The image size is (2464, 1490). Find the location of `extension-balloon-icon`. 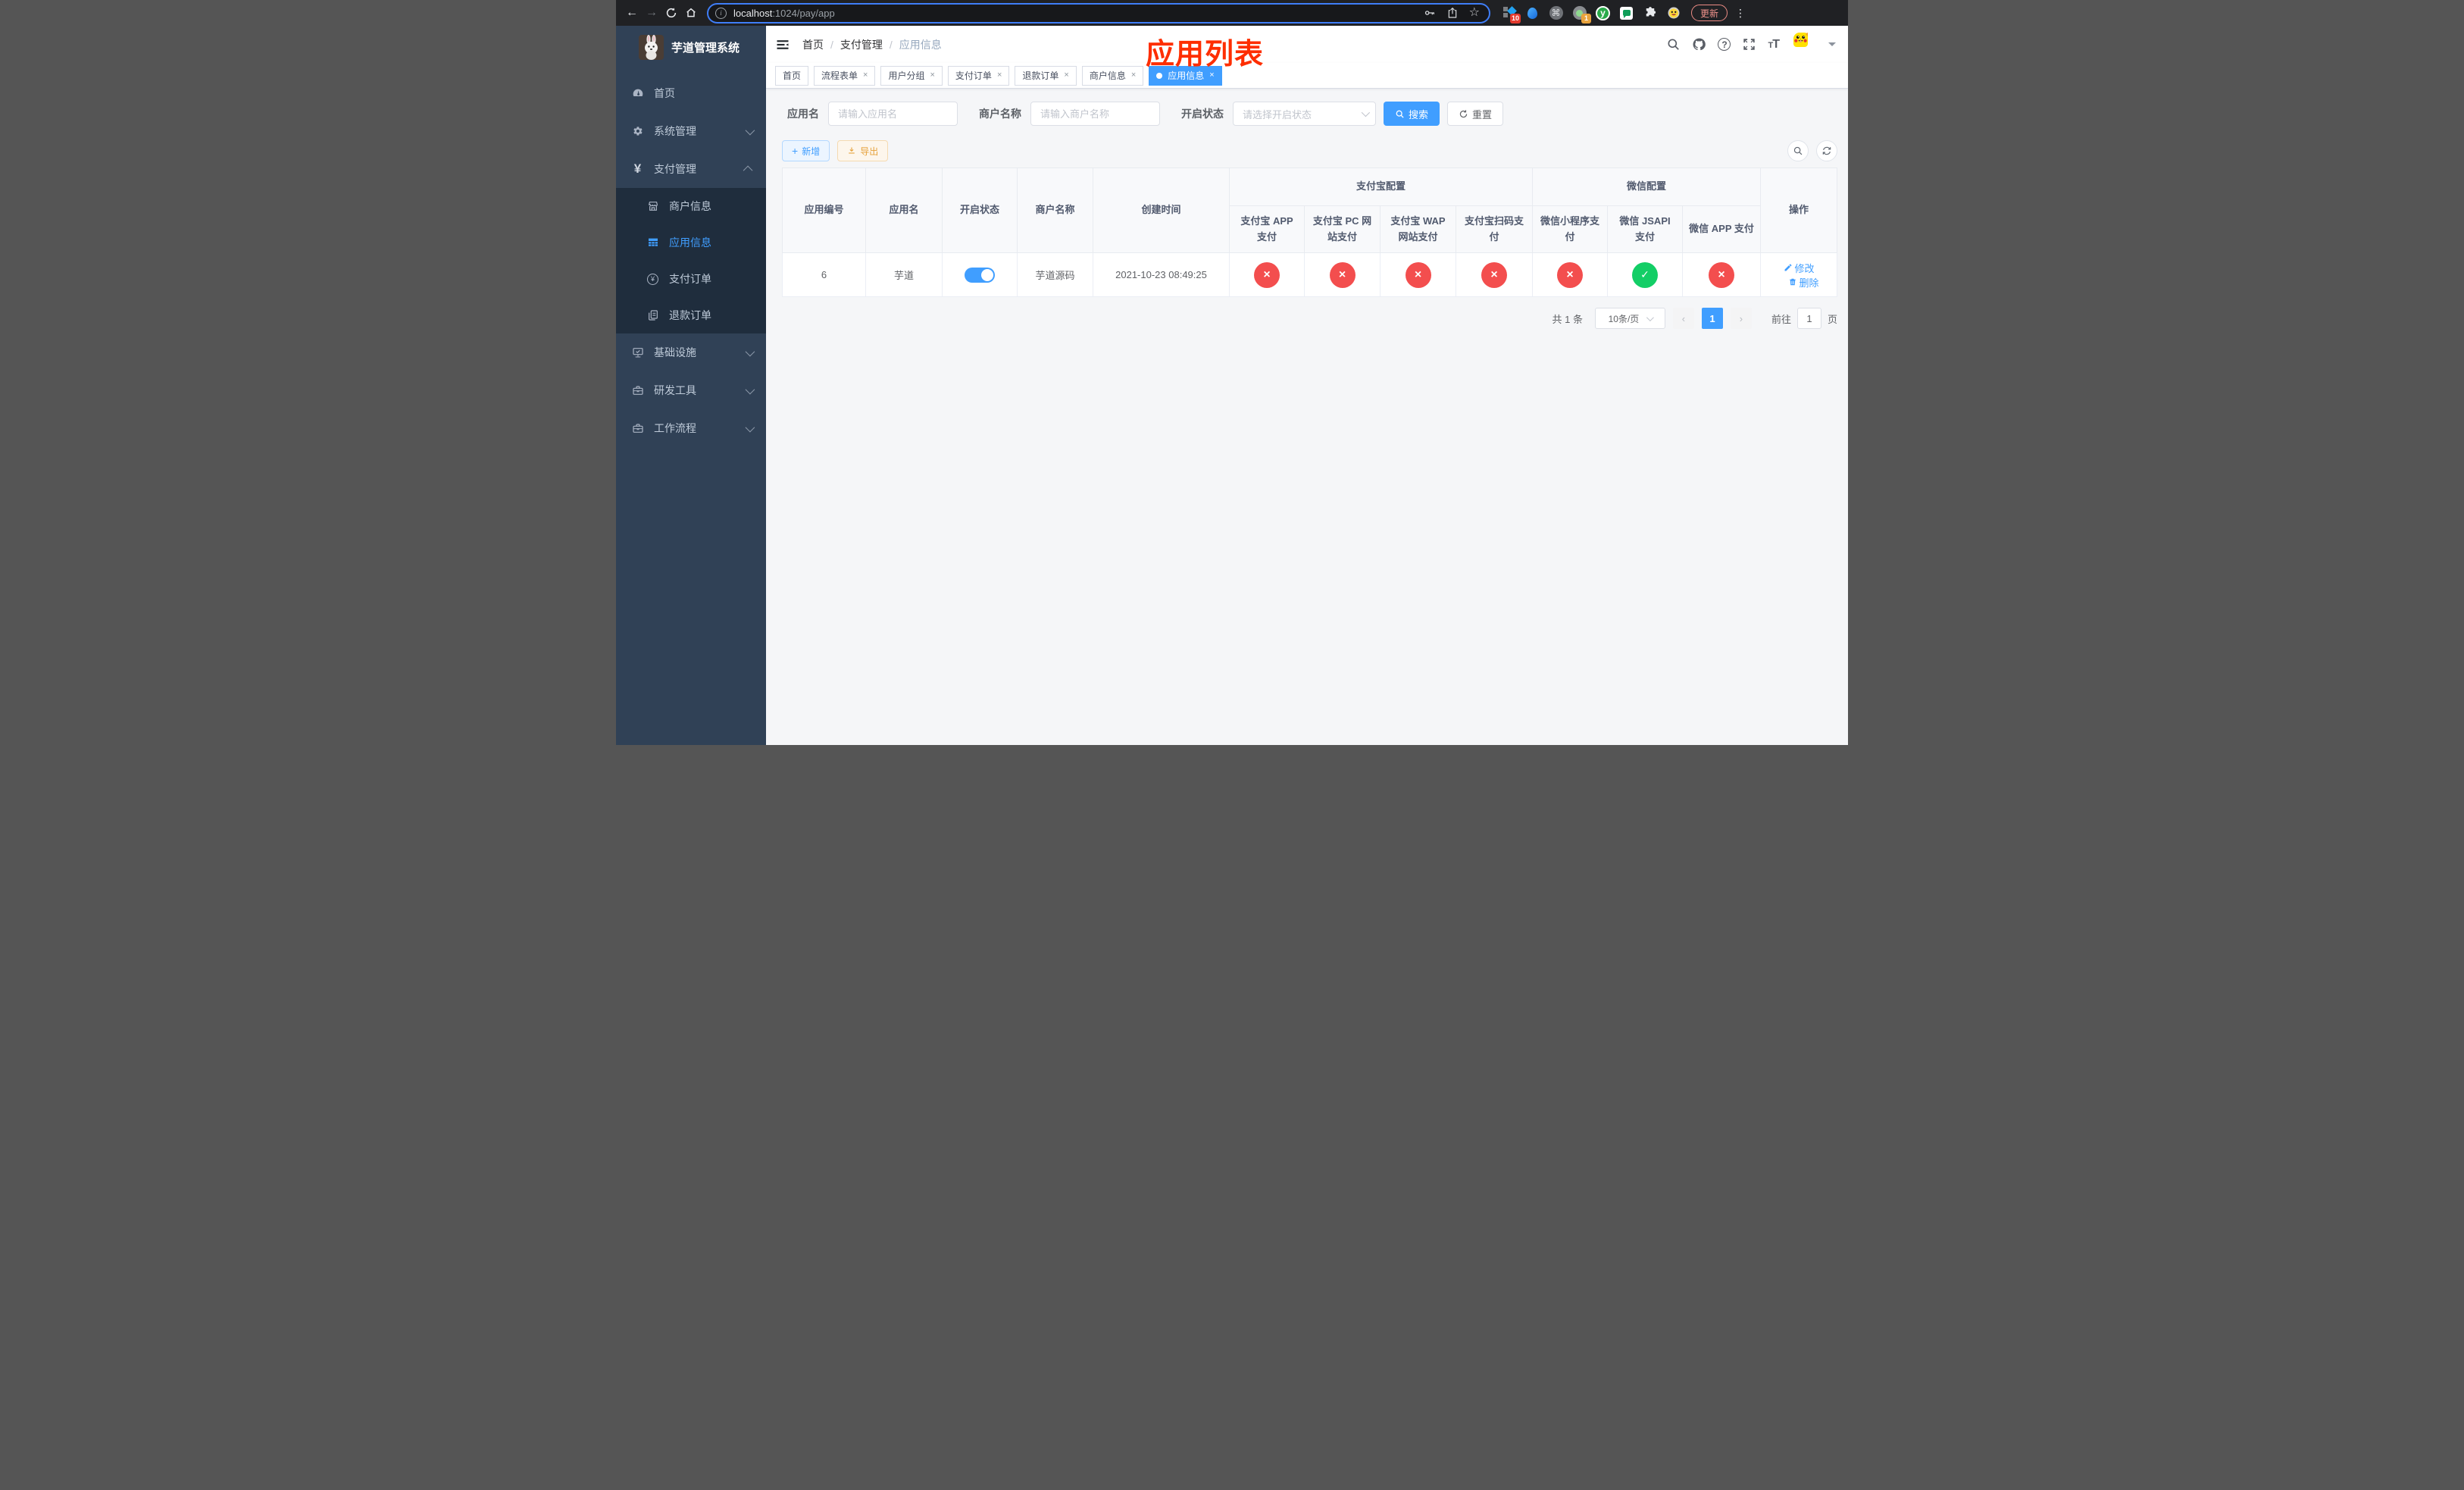

extension-balloon-icon is located at coordinates (1532, 13).